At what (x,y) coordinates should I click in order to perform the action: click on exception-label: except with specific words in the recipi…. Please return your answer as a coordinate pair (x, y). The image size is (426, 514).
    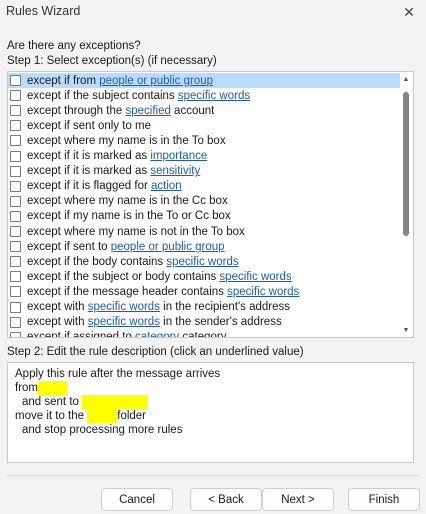
    Looking at the image, I should click on (158, 307).